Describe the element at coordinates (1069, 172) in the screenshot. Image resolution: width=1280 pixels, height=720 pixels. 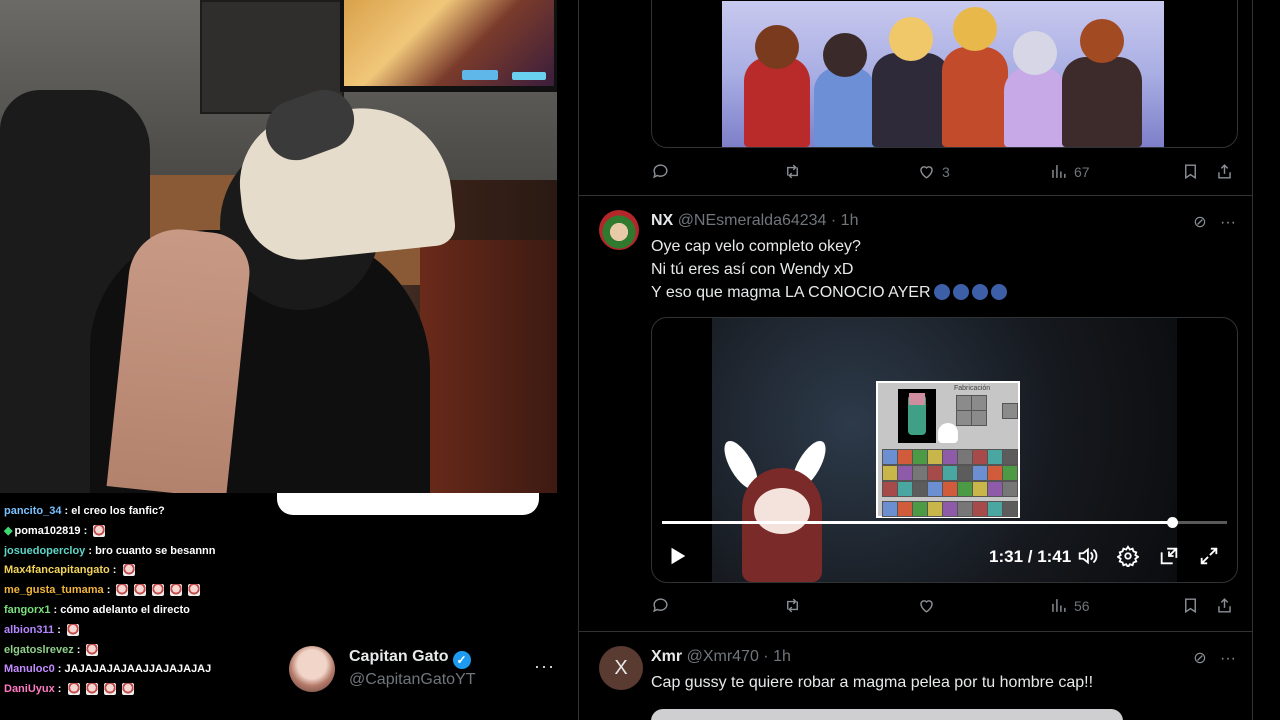
I see `views-button: 67` at that location.